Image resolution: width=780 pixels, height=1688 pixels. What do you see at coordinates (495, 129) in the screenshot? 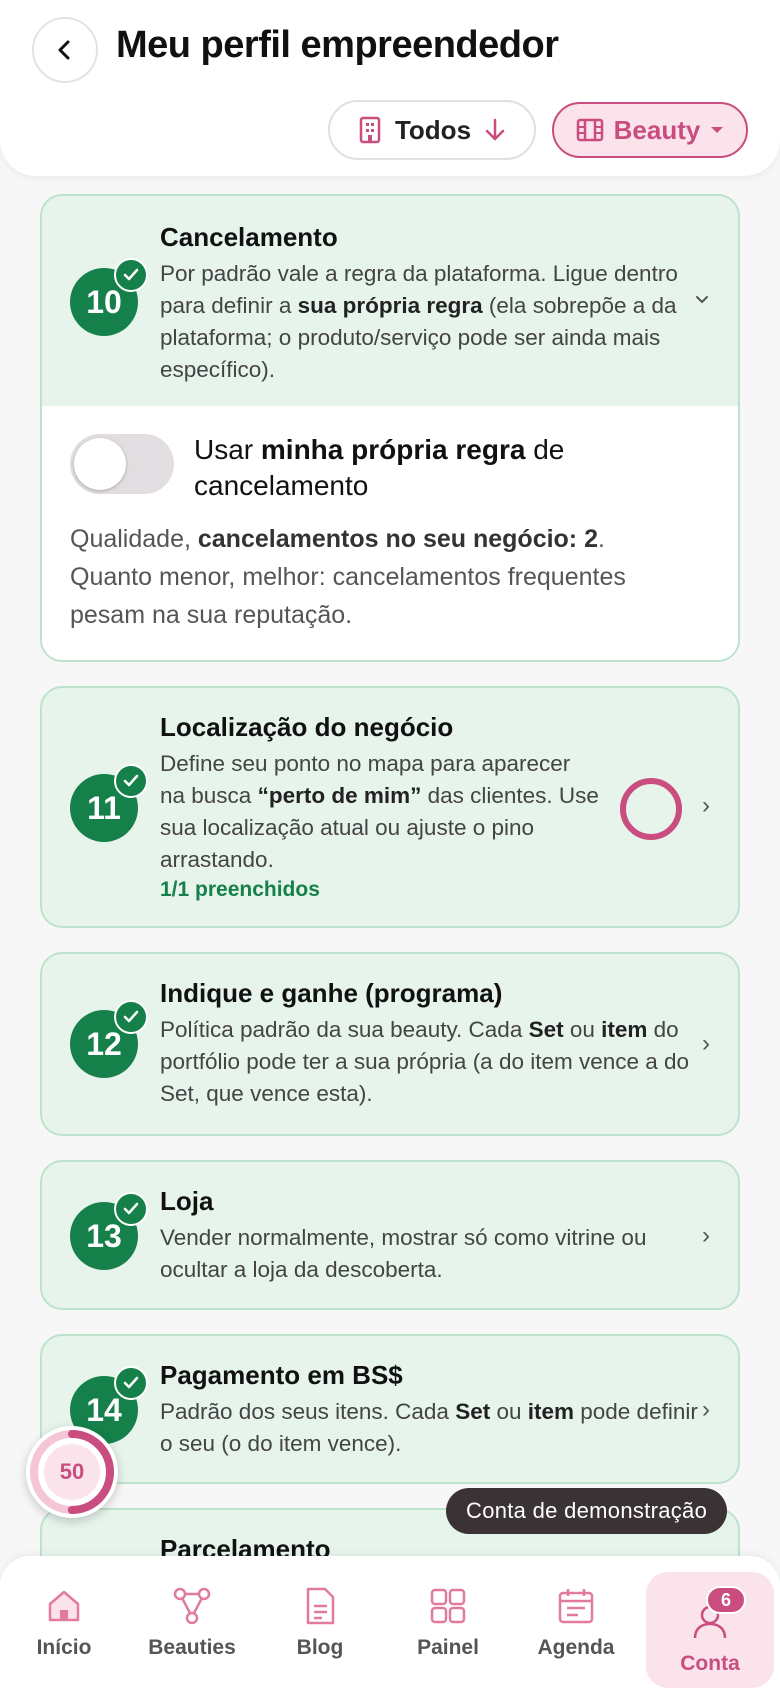
I see `arrow-down-icon` at bounding box center [495, 129].